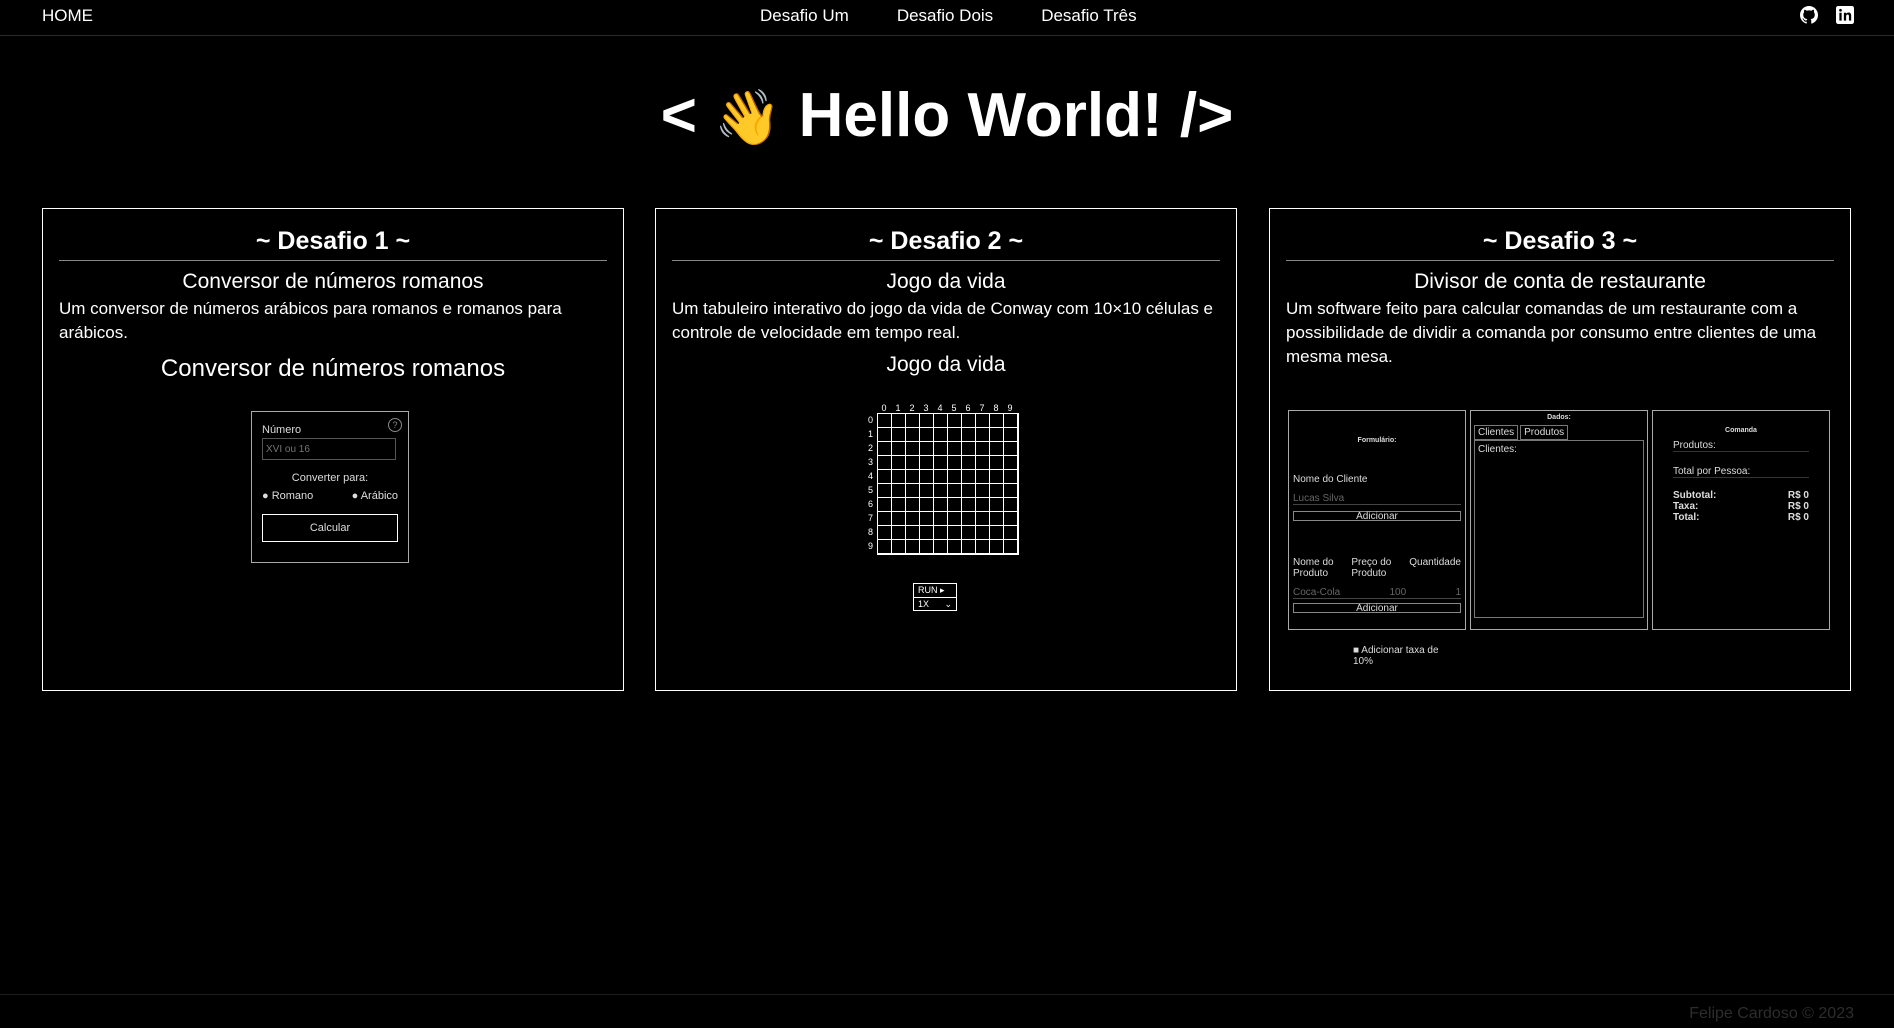 The image size is (1894, 1028). Describe the element at coordinates (868, 484) in the screenshot. I see `row-labels: 0 1 2 3 4 5 6 7 8 9` at that location.